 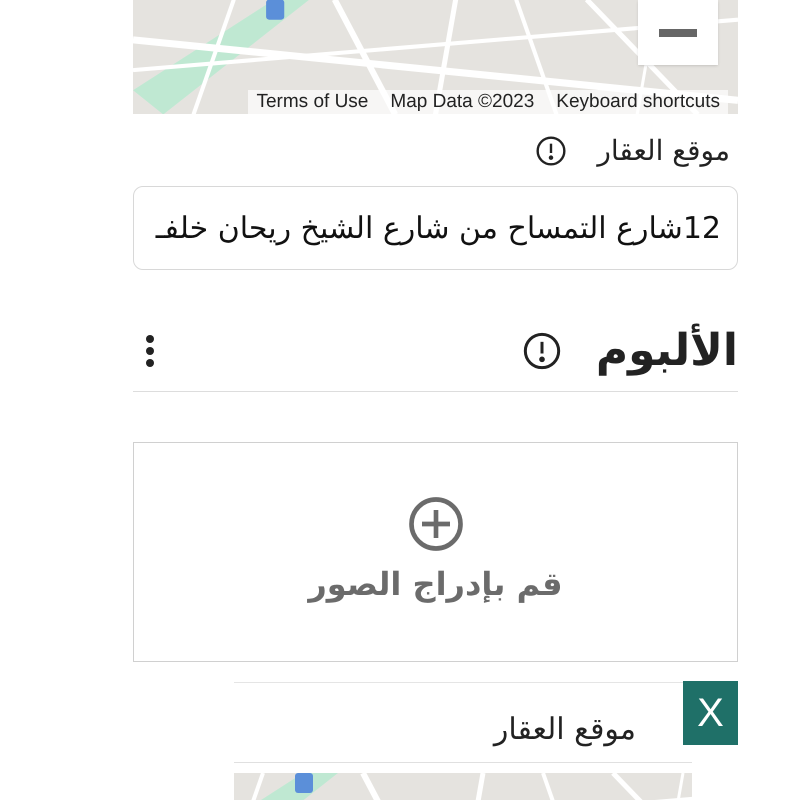 What do you see at coordinates (436, 524) in the screenshot?
I see `add-icon` at bounding box center [436, 524].